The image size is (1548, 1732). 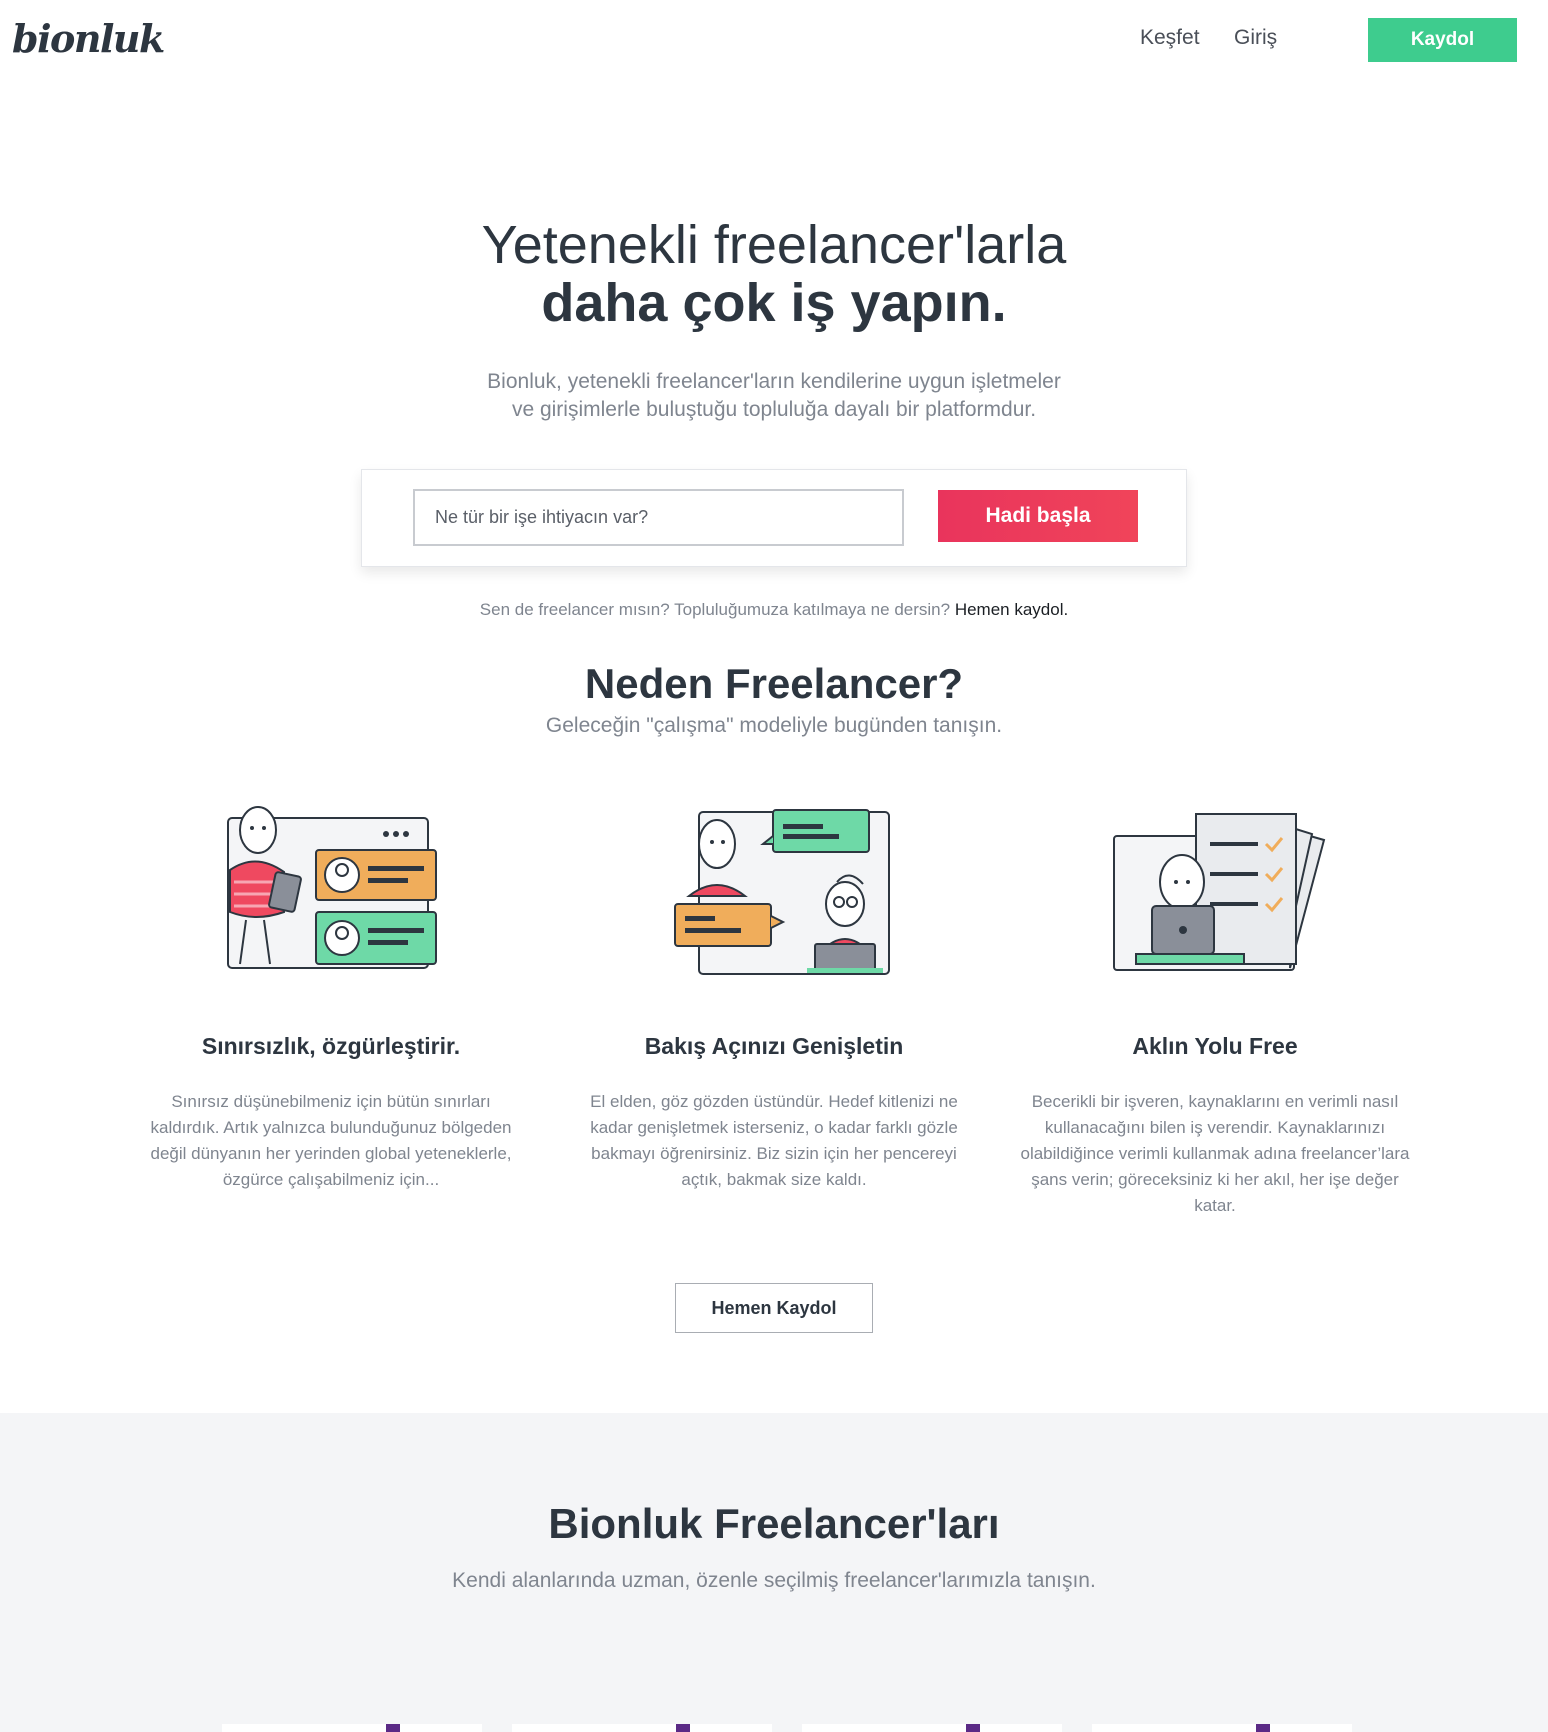 I want to click on top-navbar: bionluk Keşfet Giriş Kaydol, so click(x=774, y=40).